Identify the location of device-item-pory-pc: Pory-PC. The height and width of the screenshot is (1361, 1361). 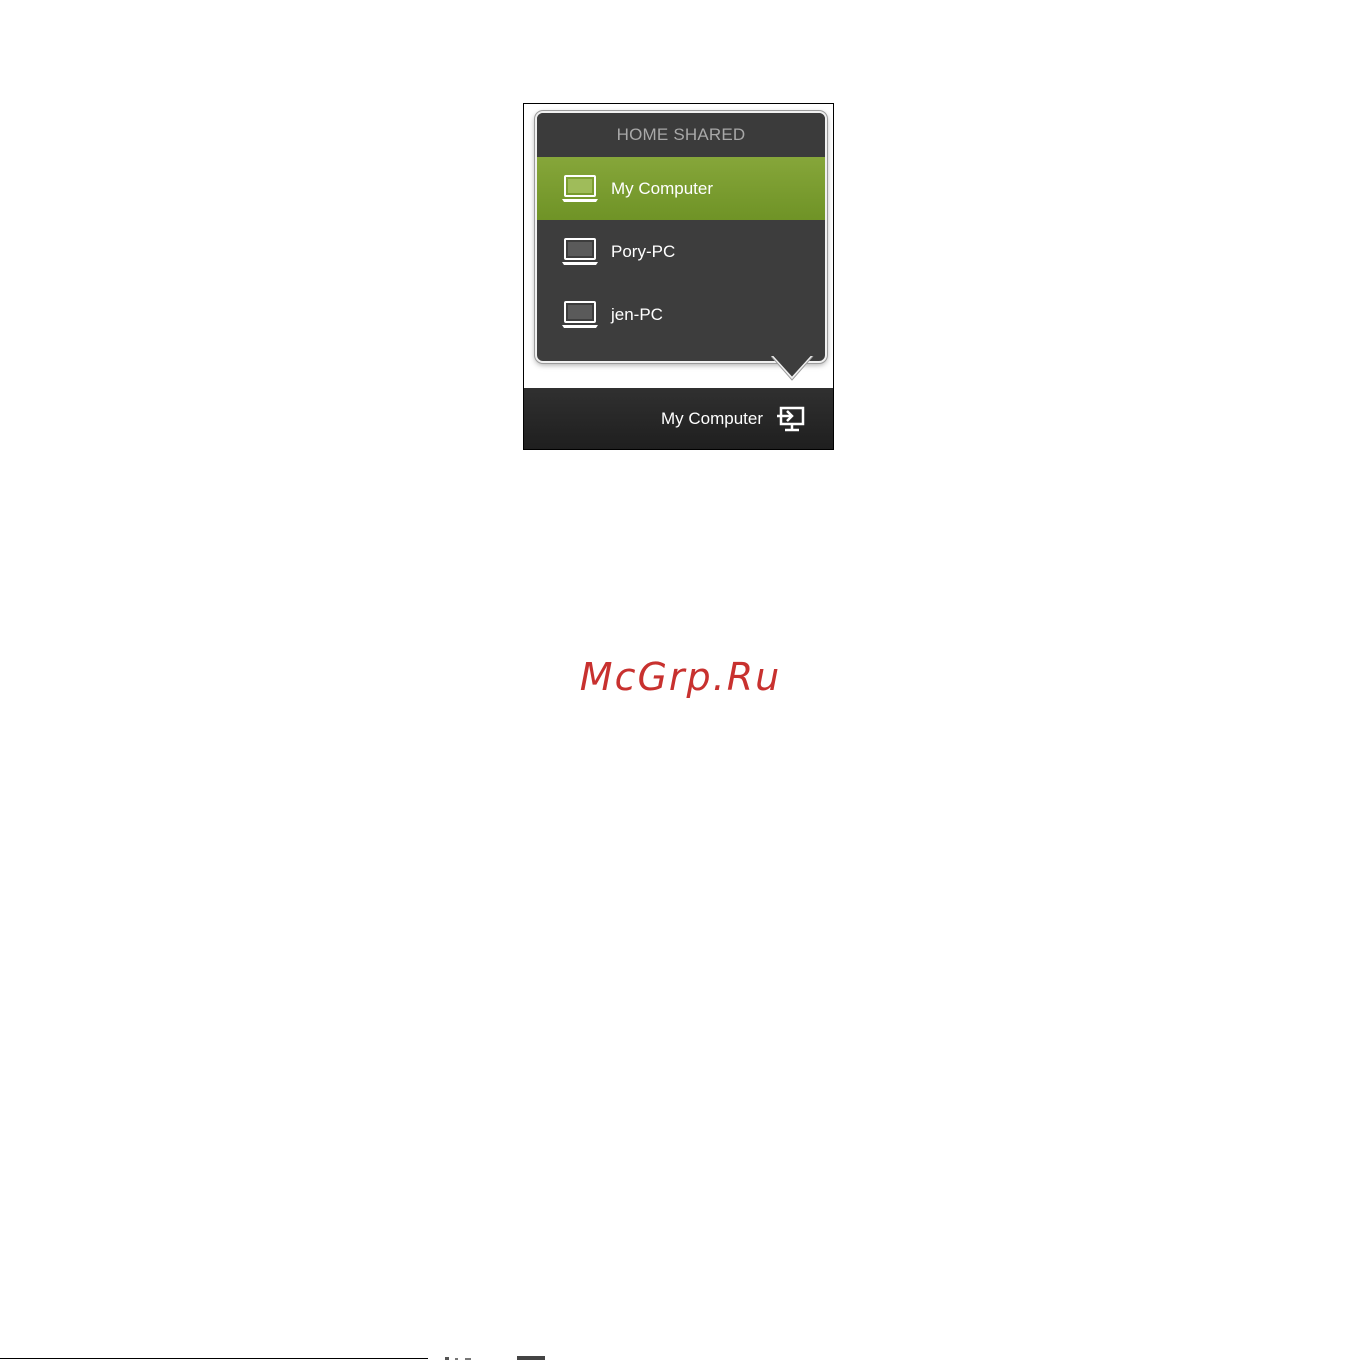
(681, 251).